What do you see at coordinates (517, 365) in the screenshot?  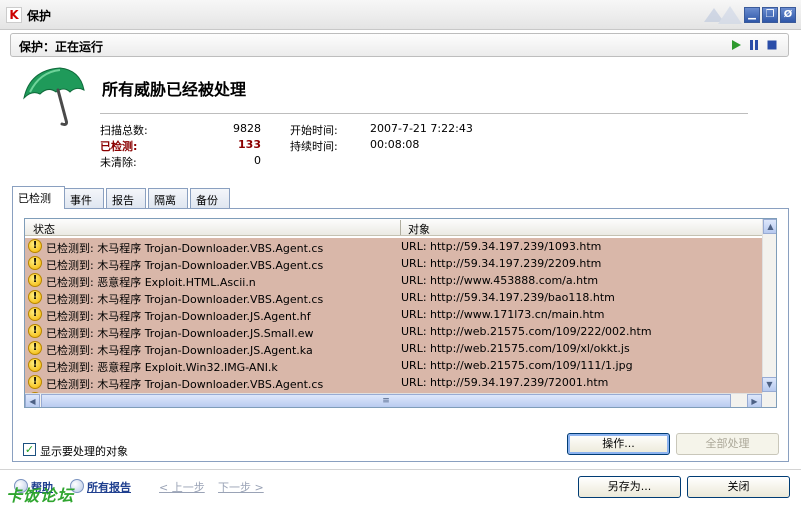 I see `cell-object: URL: http://web.21575.com/109/111/1.jpg` at bounding box center [517, 365].